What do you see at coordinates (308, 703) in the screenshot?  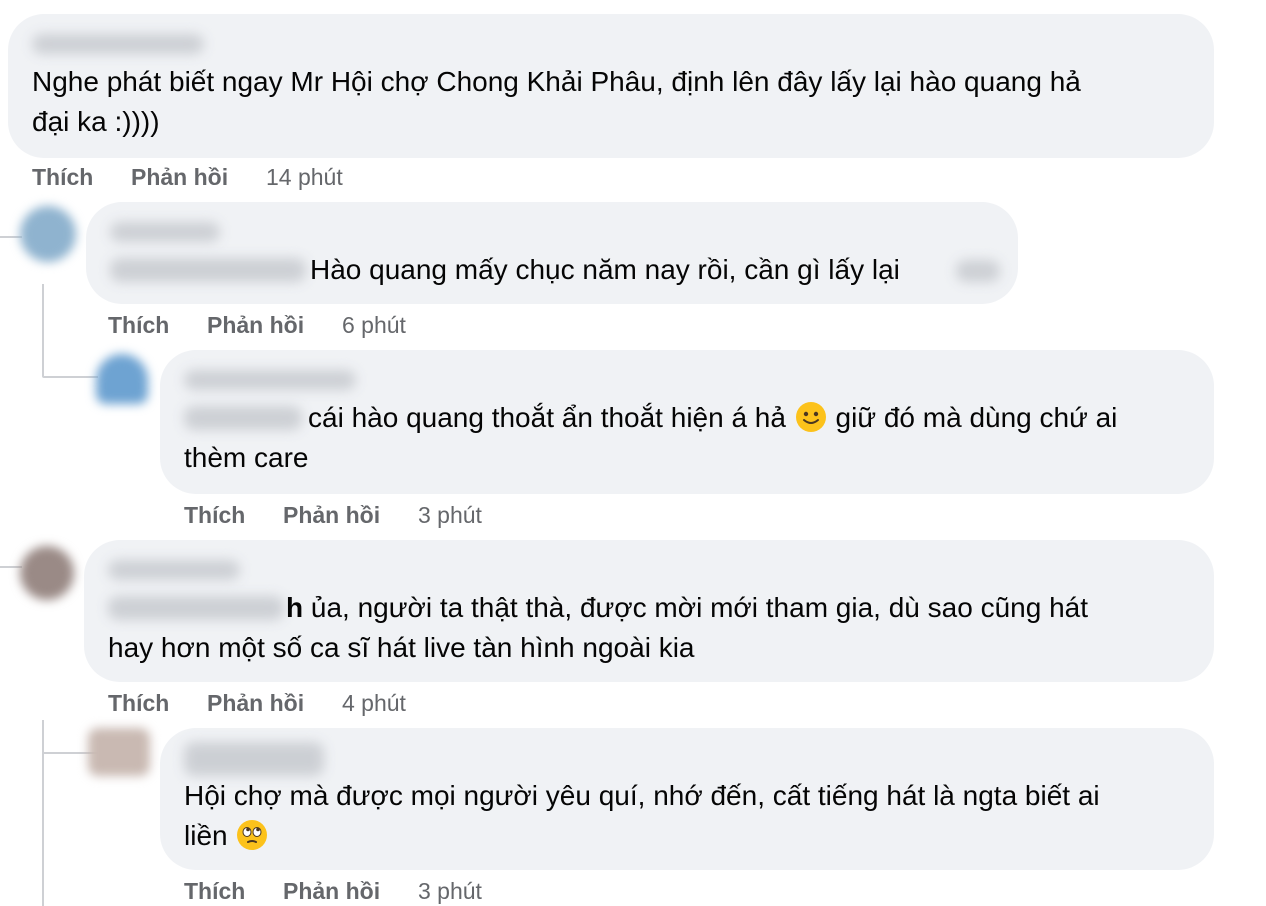 I see `comment-actions-4: Thích Phản hồi 4 phút` at bounding box center [308, 703].